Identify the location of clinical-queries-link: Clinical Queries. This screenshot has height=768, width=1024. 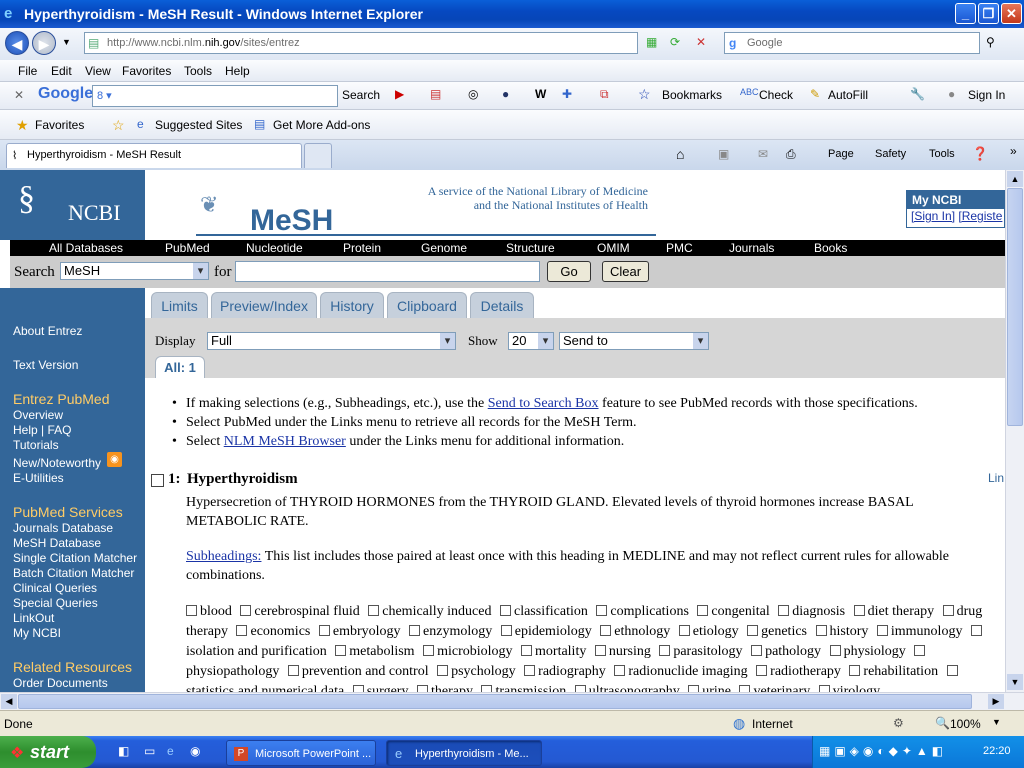
(55, 588).